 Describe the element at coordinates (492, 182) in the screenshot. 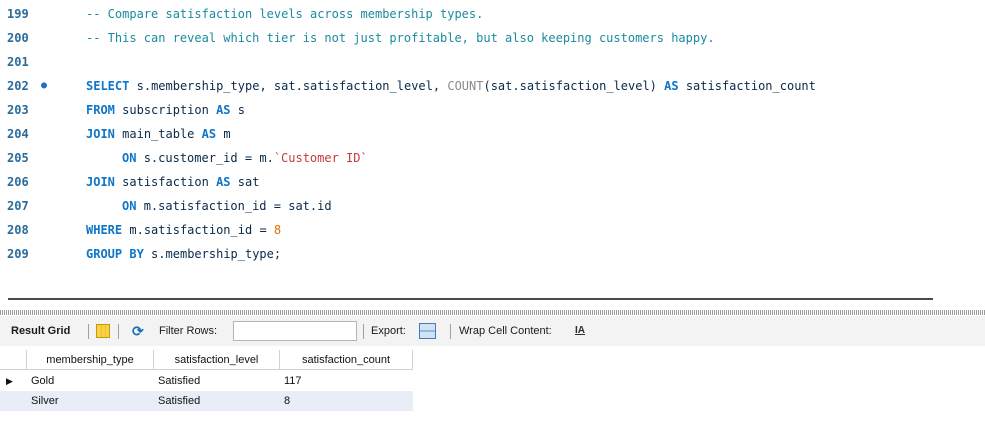

I see `code-line-206: 206 JOIN satisfaction AS sat` at that location.